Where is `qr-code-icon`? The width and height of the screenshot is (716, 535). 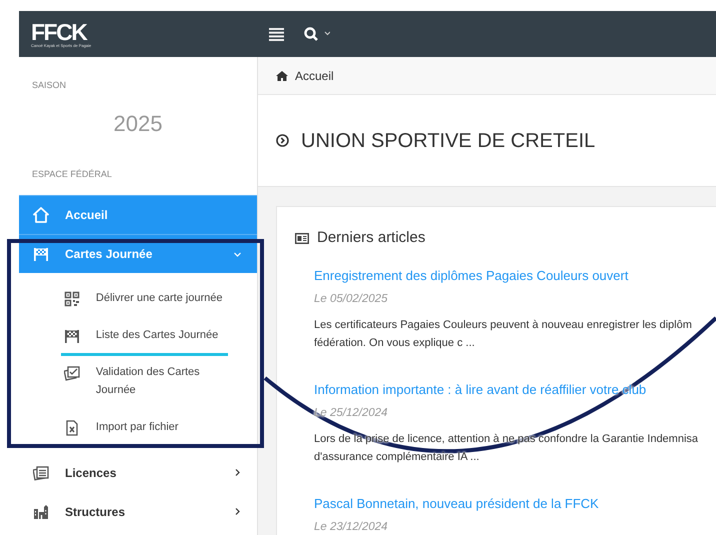
qr-code-icon is located at coordinates (72, 298).